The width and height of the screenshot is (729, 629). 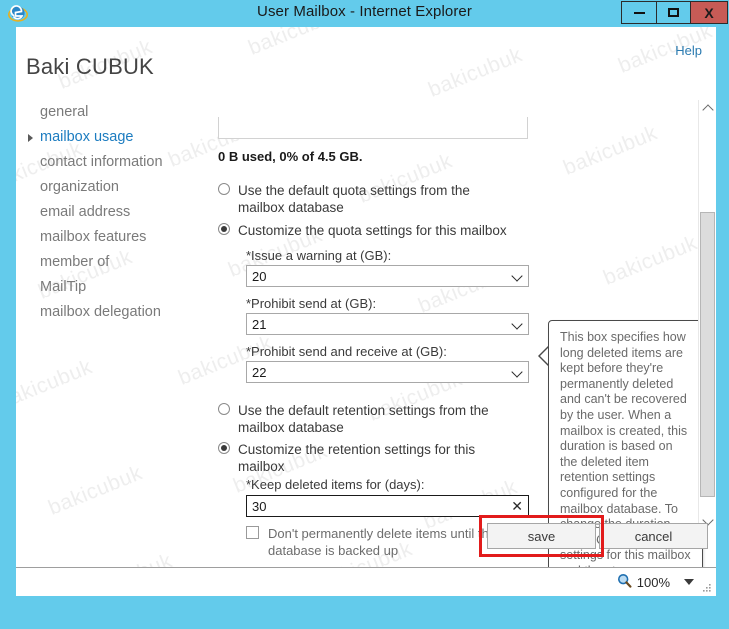 What do you see at coordinates (387, 372) in the screenshot?
I see `prohibit-send-receive-combobox: 22` at bounding box center [387, 372].